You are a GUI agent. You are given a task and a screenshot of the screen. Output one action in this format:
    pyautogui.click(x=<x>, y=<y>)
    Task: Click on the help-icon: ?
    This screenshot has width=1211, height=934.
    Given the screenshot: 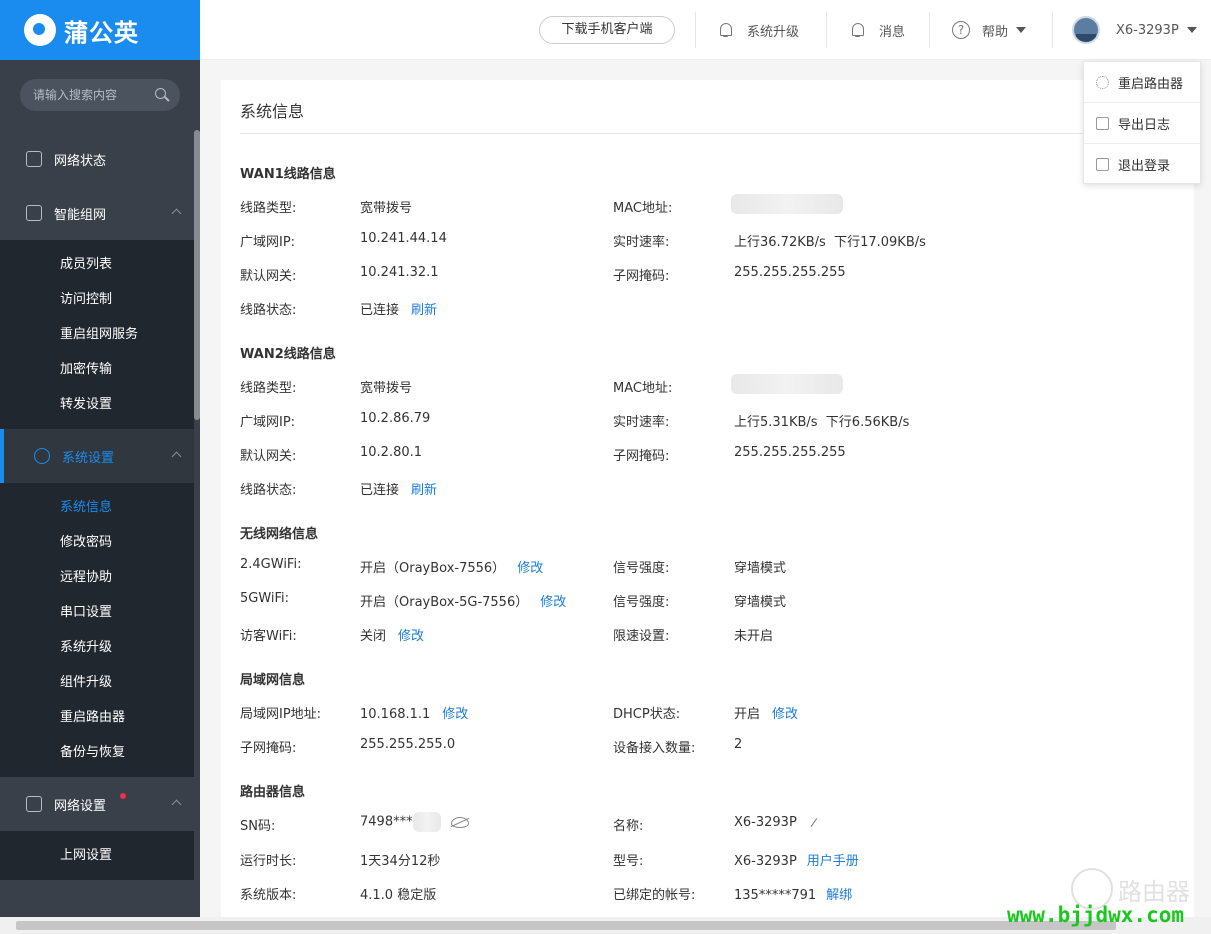 What is the action you would take?
    pyautogui.click(x=961, y=30)
    